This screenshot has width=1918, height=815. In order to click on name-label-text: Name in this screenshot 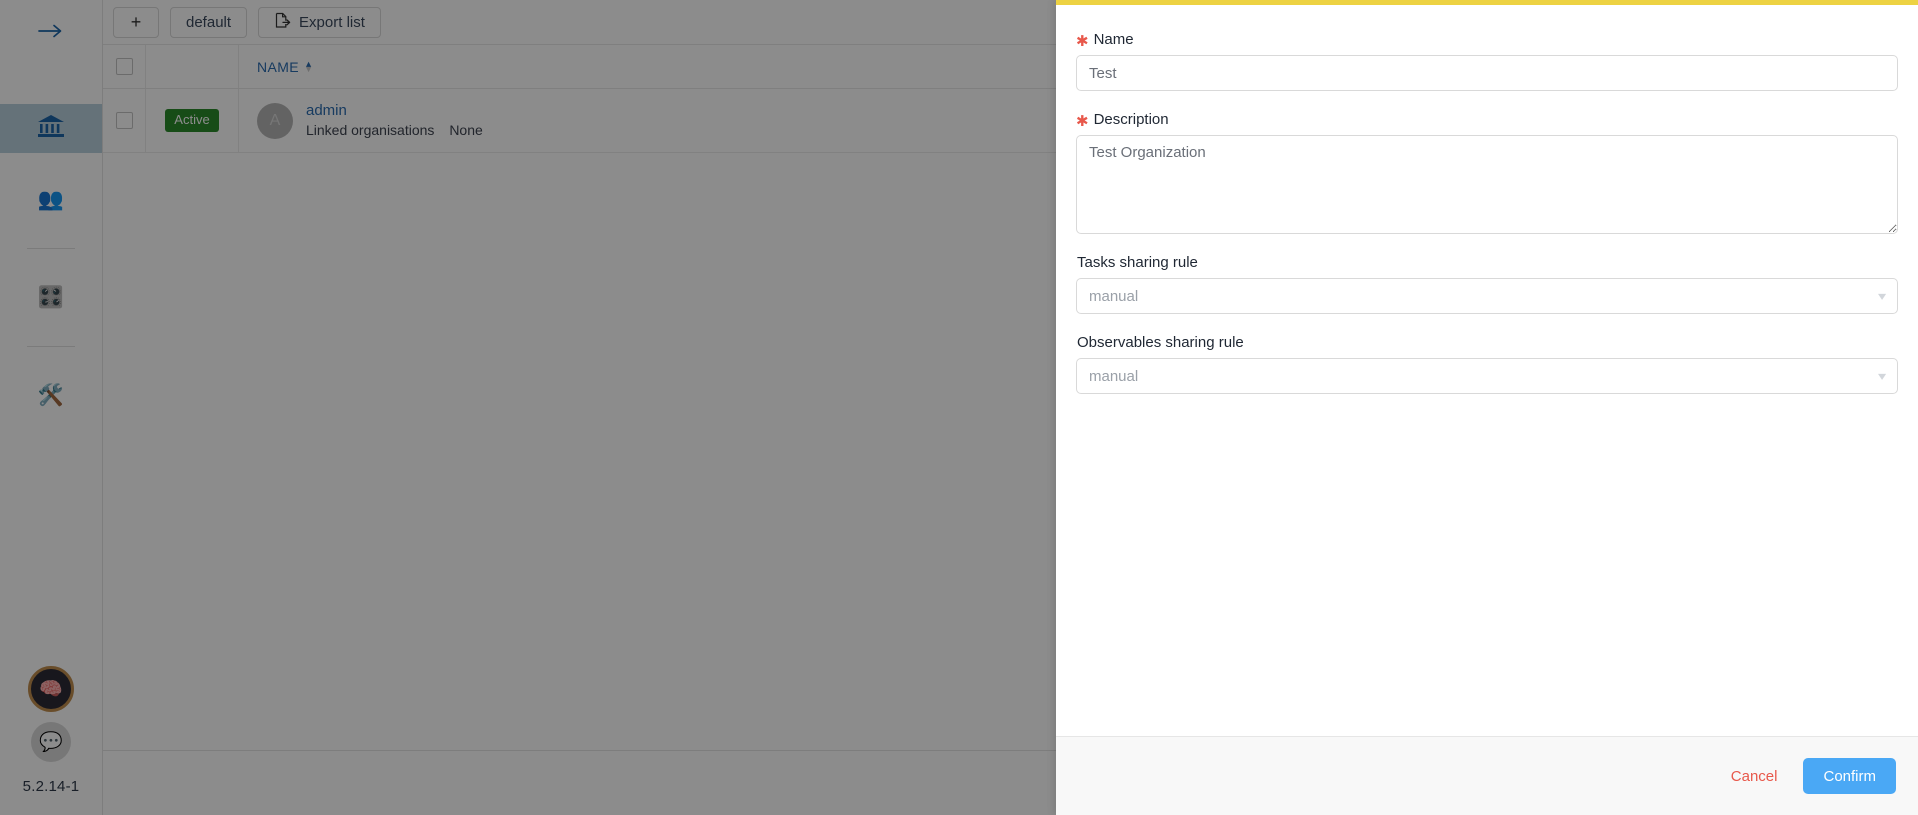, I will do `click(1113, 39)`.